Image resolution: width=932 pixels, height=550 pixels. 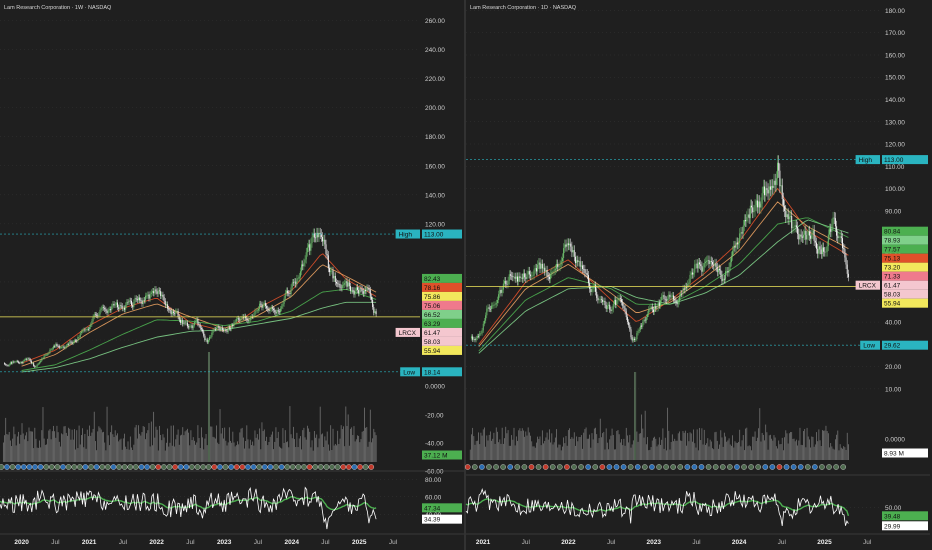 I want to click on price-label-value: 63.29, so click(x=432, y=324).